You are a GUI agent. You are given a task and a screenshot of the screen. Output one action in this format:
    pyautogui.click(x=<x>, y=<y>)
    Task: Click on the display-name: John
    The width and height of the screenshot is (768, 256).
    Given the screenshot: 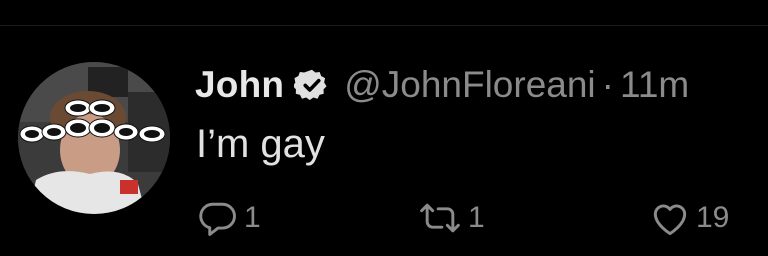 What is the action you would take?
    pyautogui.click(x=239, y=85)
    